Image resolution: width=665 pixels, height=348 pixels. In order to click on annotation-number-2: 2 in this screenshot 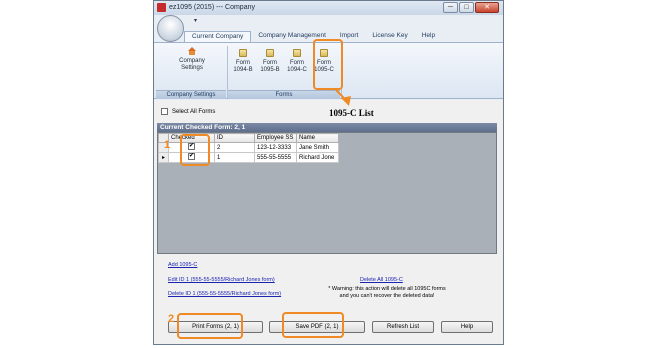, I will do `click(171, 319)`.